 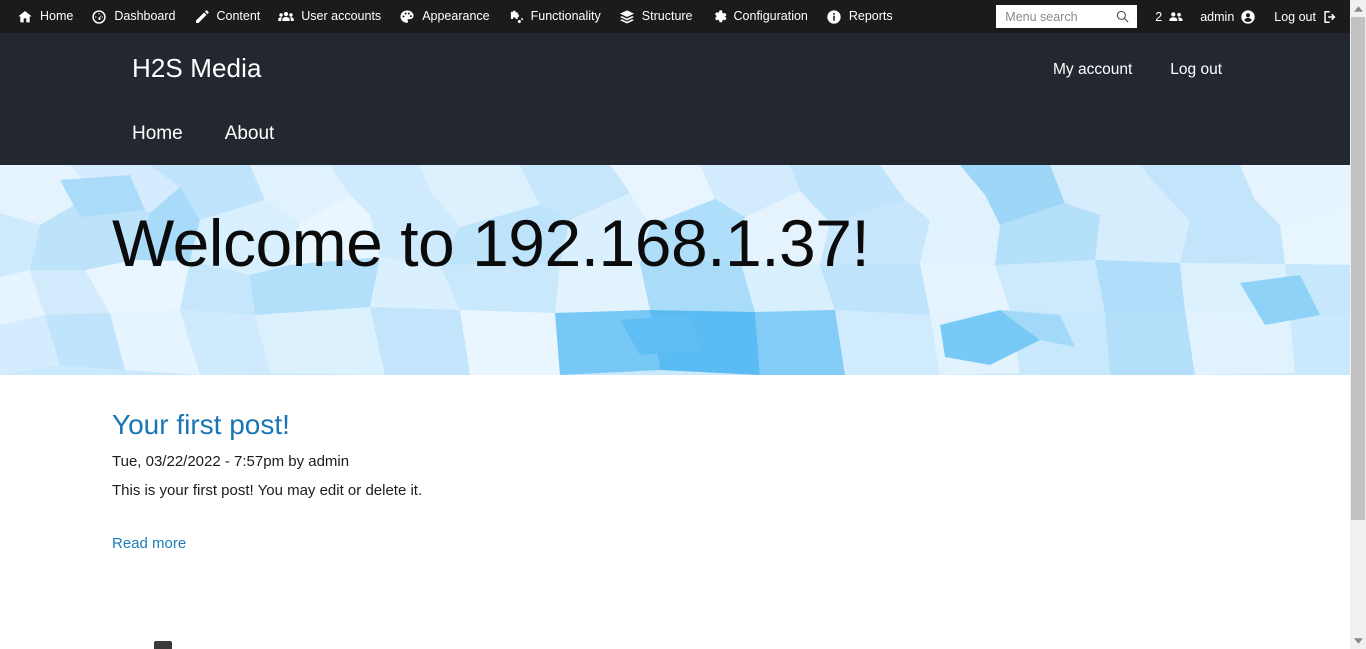 What do you see at coordinates (203, 134) in the screenshot?
I see `main-navigation: Home About` at bounding box center [203, 134].